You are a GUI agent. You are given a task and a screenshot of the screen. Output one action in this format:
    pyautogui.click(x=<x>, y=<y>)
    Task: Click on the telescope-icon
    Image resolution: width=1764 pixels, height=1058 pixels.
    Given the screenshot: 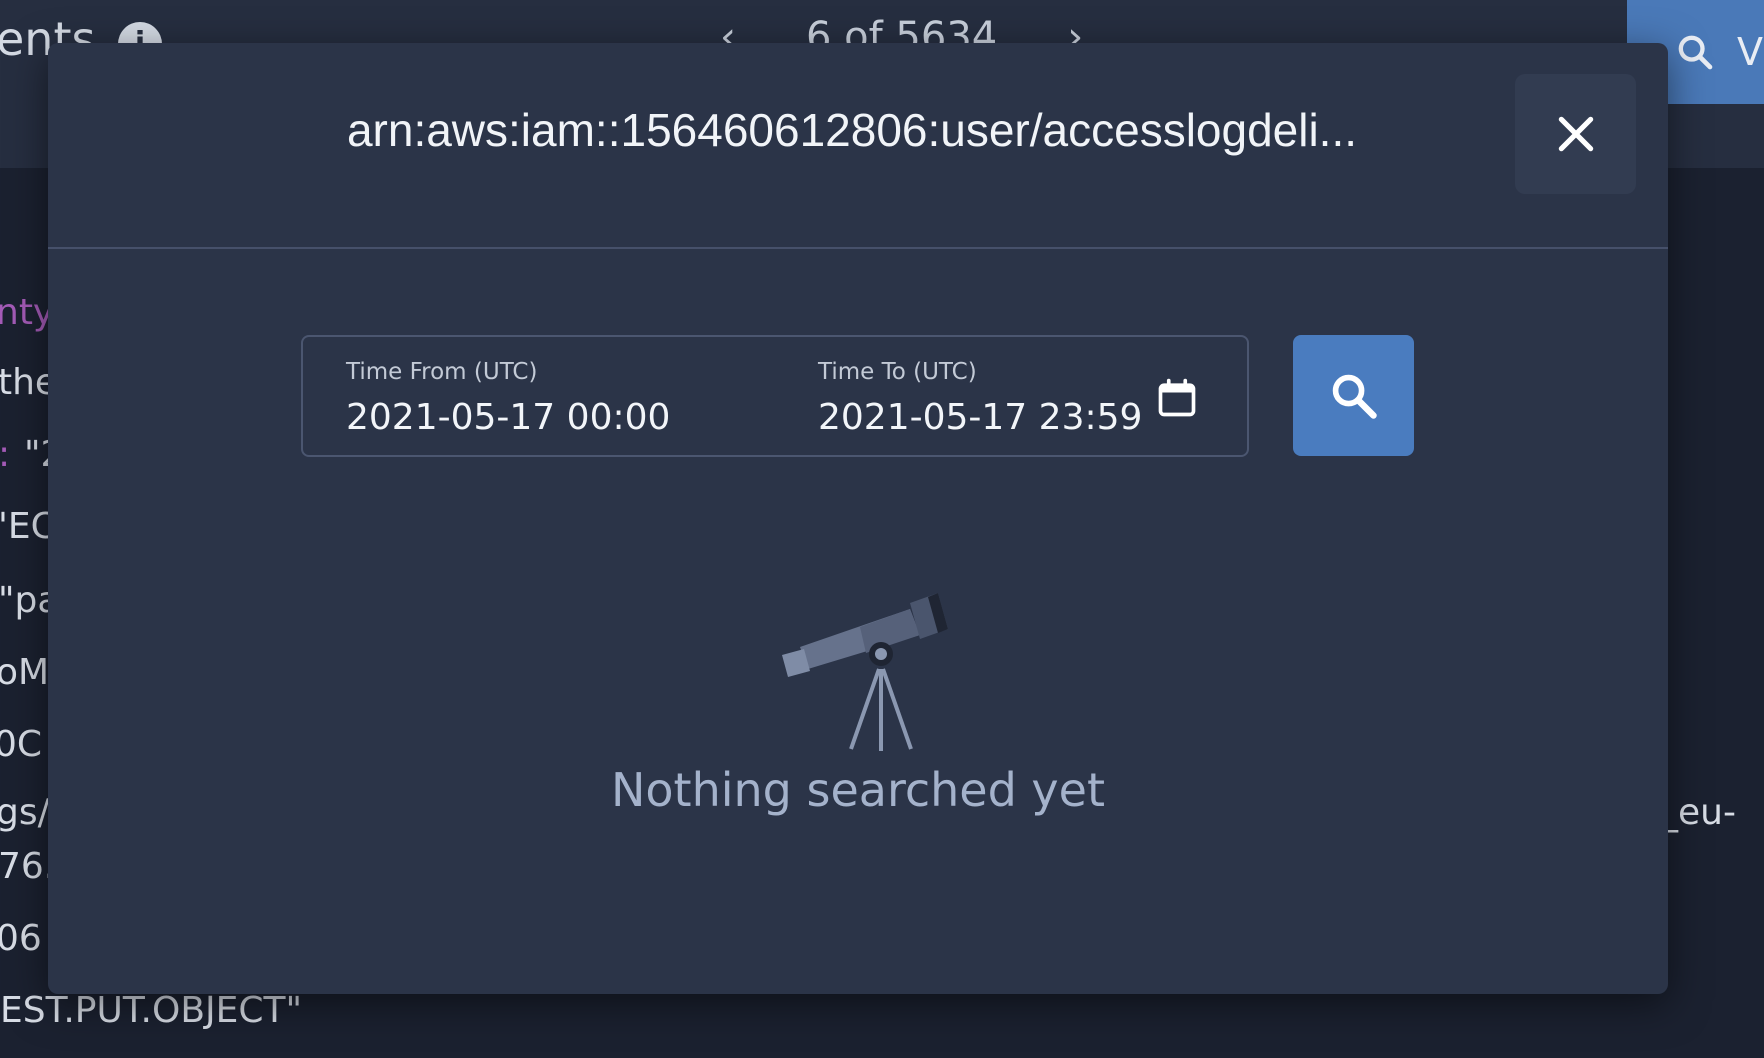 What is the action you would take?
    pyautogui.click(x=865, y=672)
    